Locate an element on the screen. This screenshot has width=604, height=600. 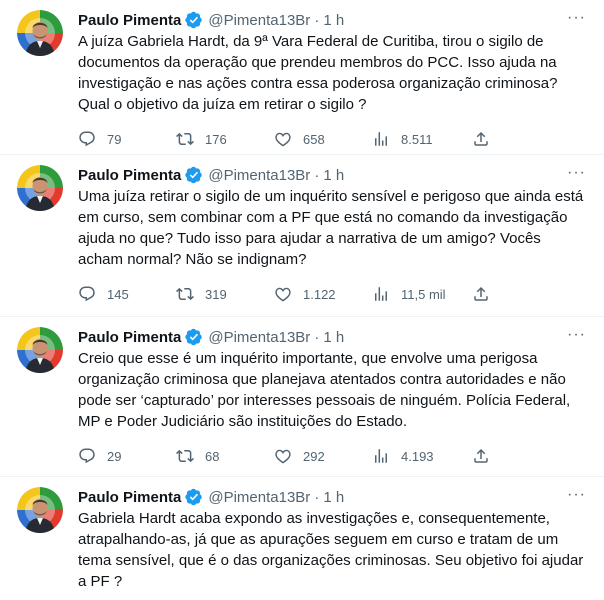
like-count: 292 is located at coordinates (314, 456).